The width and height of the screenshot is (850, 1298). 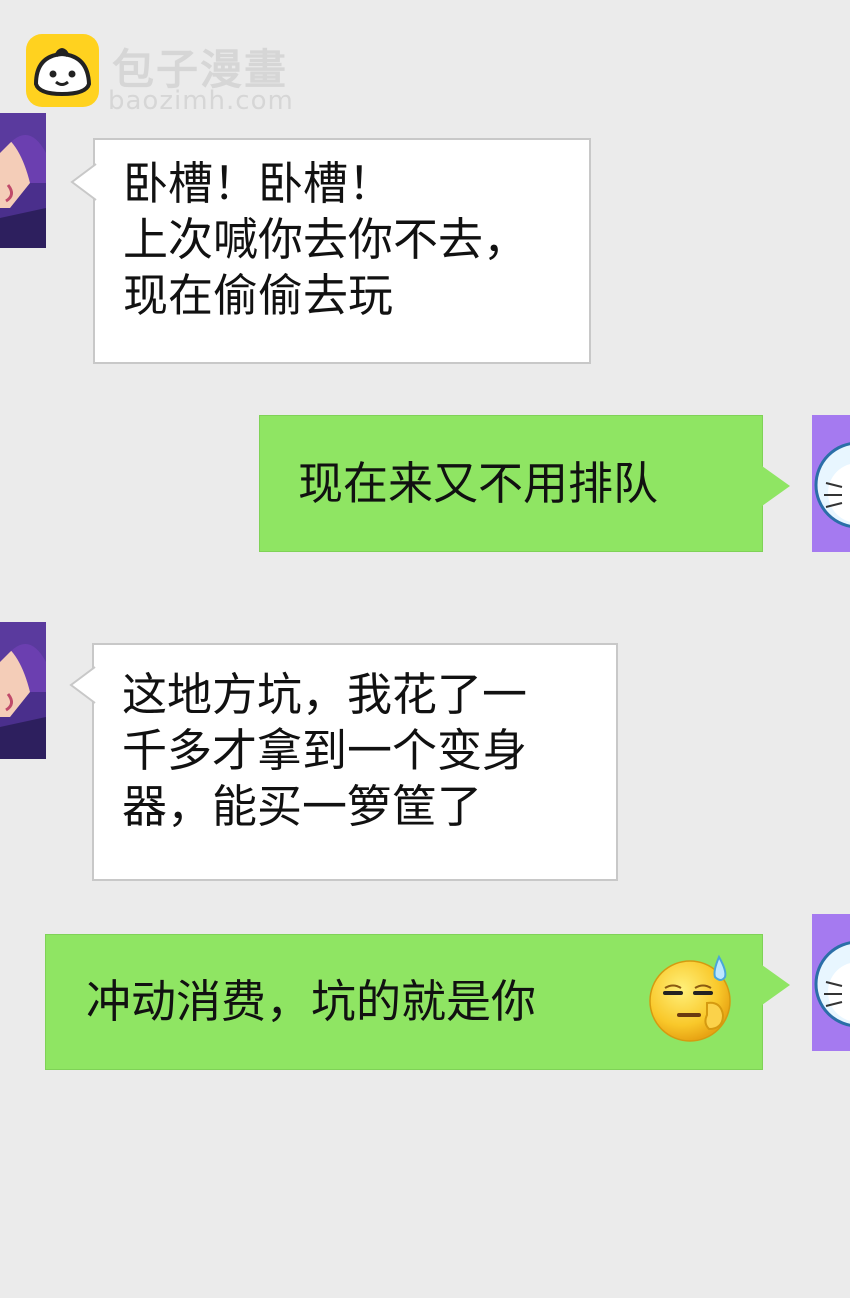 I want to click on watermark-url: baozimh.com, so click(x=201, y=101).